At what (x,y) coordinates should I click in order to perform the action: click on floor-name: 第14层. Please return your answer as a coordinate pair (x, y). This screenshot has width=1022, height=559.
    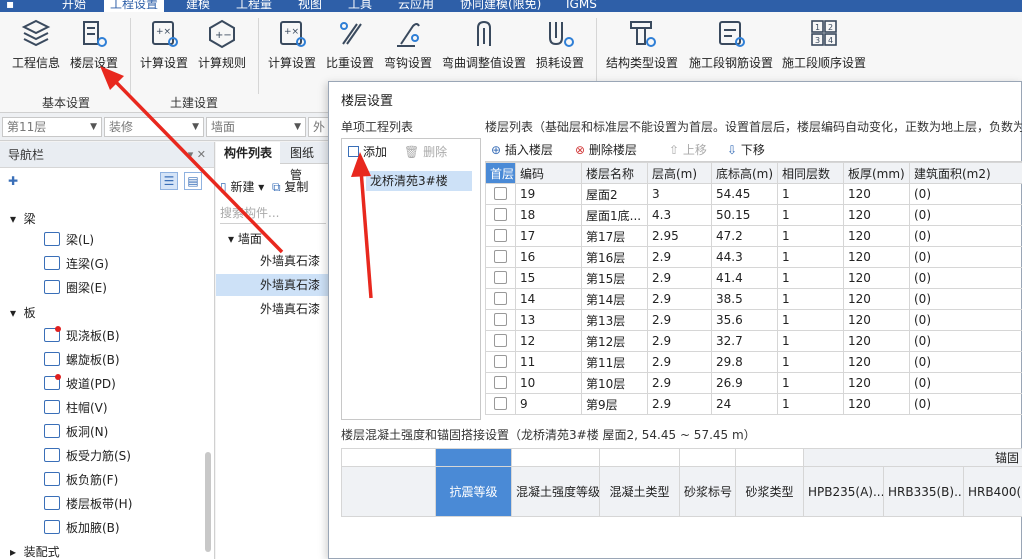
    Looking at the image, I should click on (614, 299).